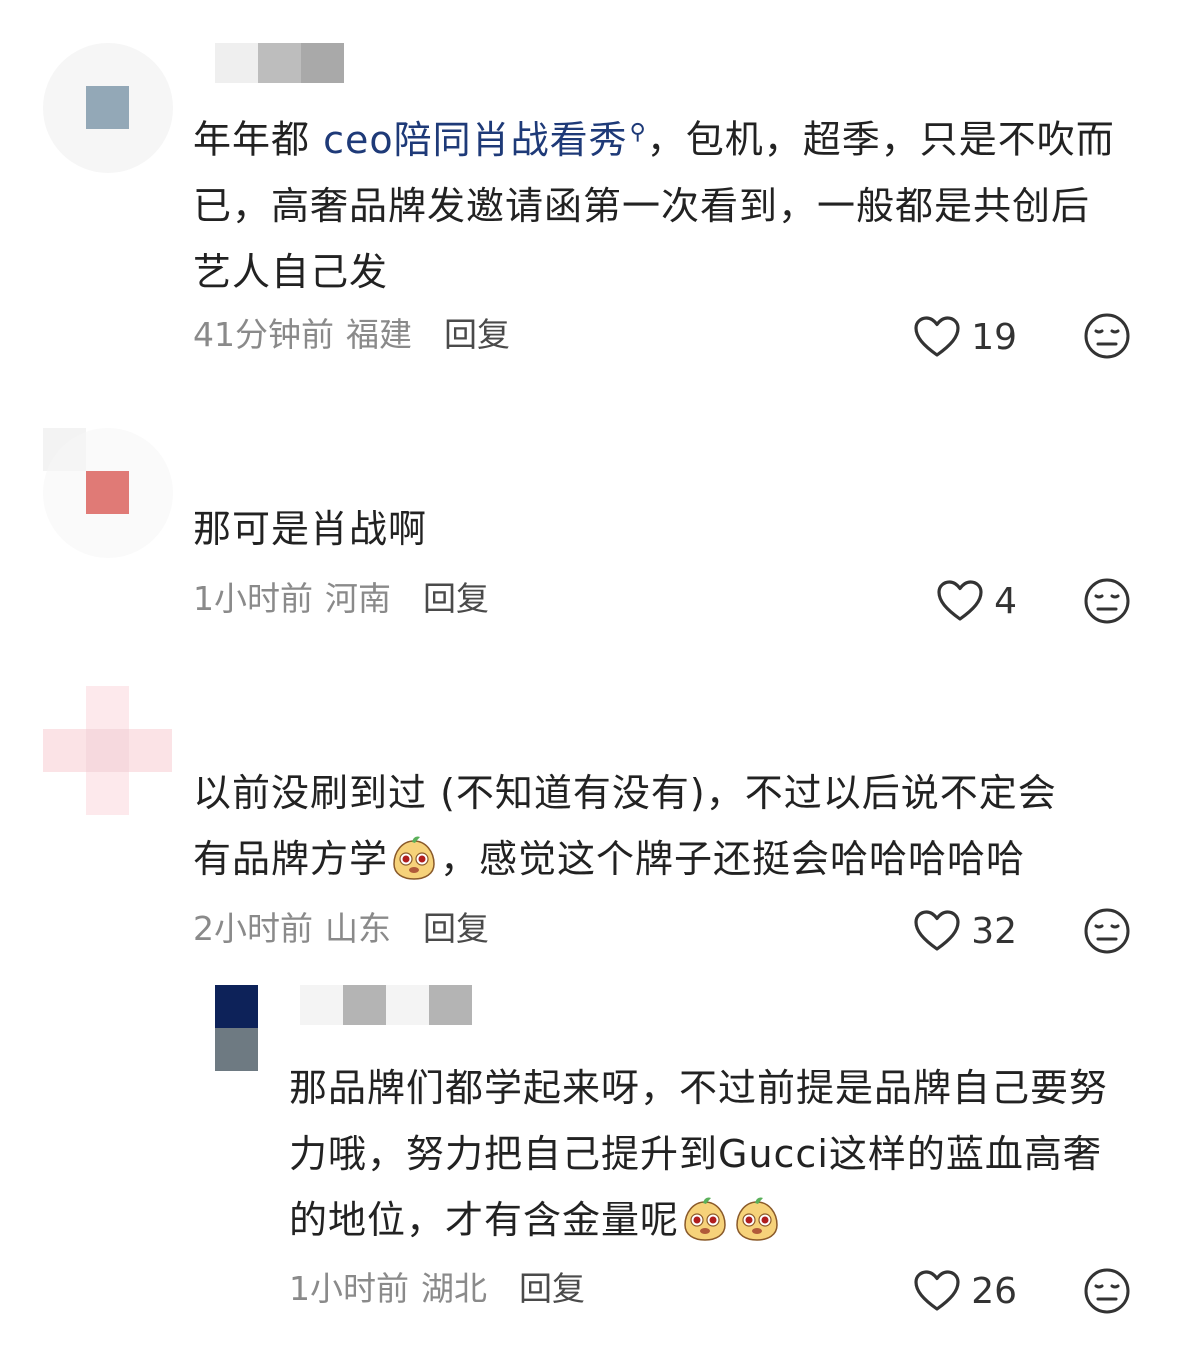 This screenshot has width=1179, height=1372. I want to click on comment-location: 福建, so click(379, 334).